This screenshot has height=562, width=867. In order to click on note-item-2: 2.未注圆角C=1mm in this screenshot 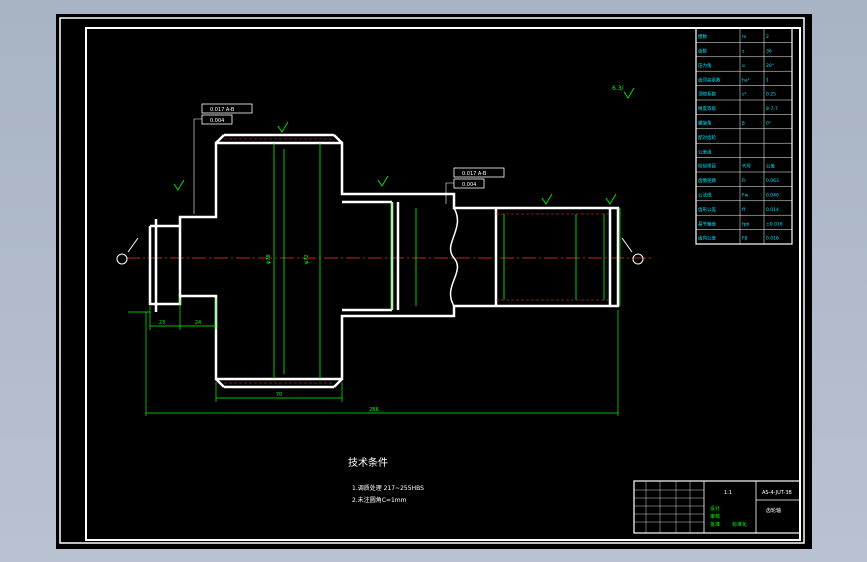, I will do `click(379, 500)`.